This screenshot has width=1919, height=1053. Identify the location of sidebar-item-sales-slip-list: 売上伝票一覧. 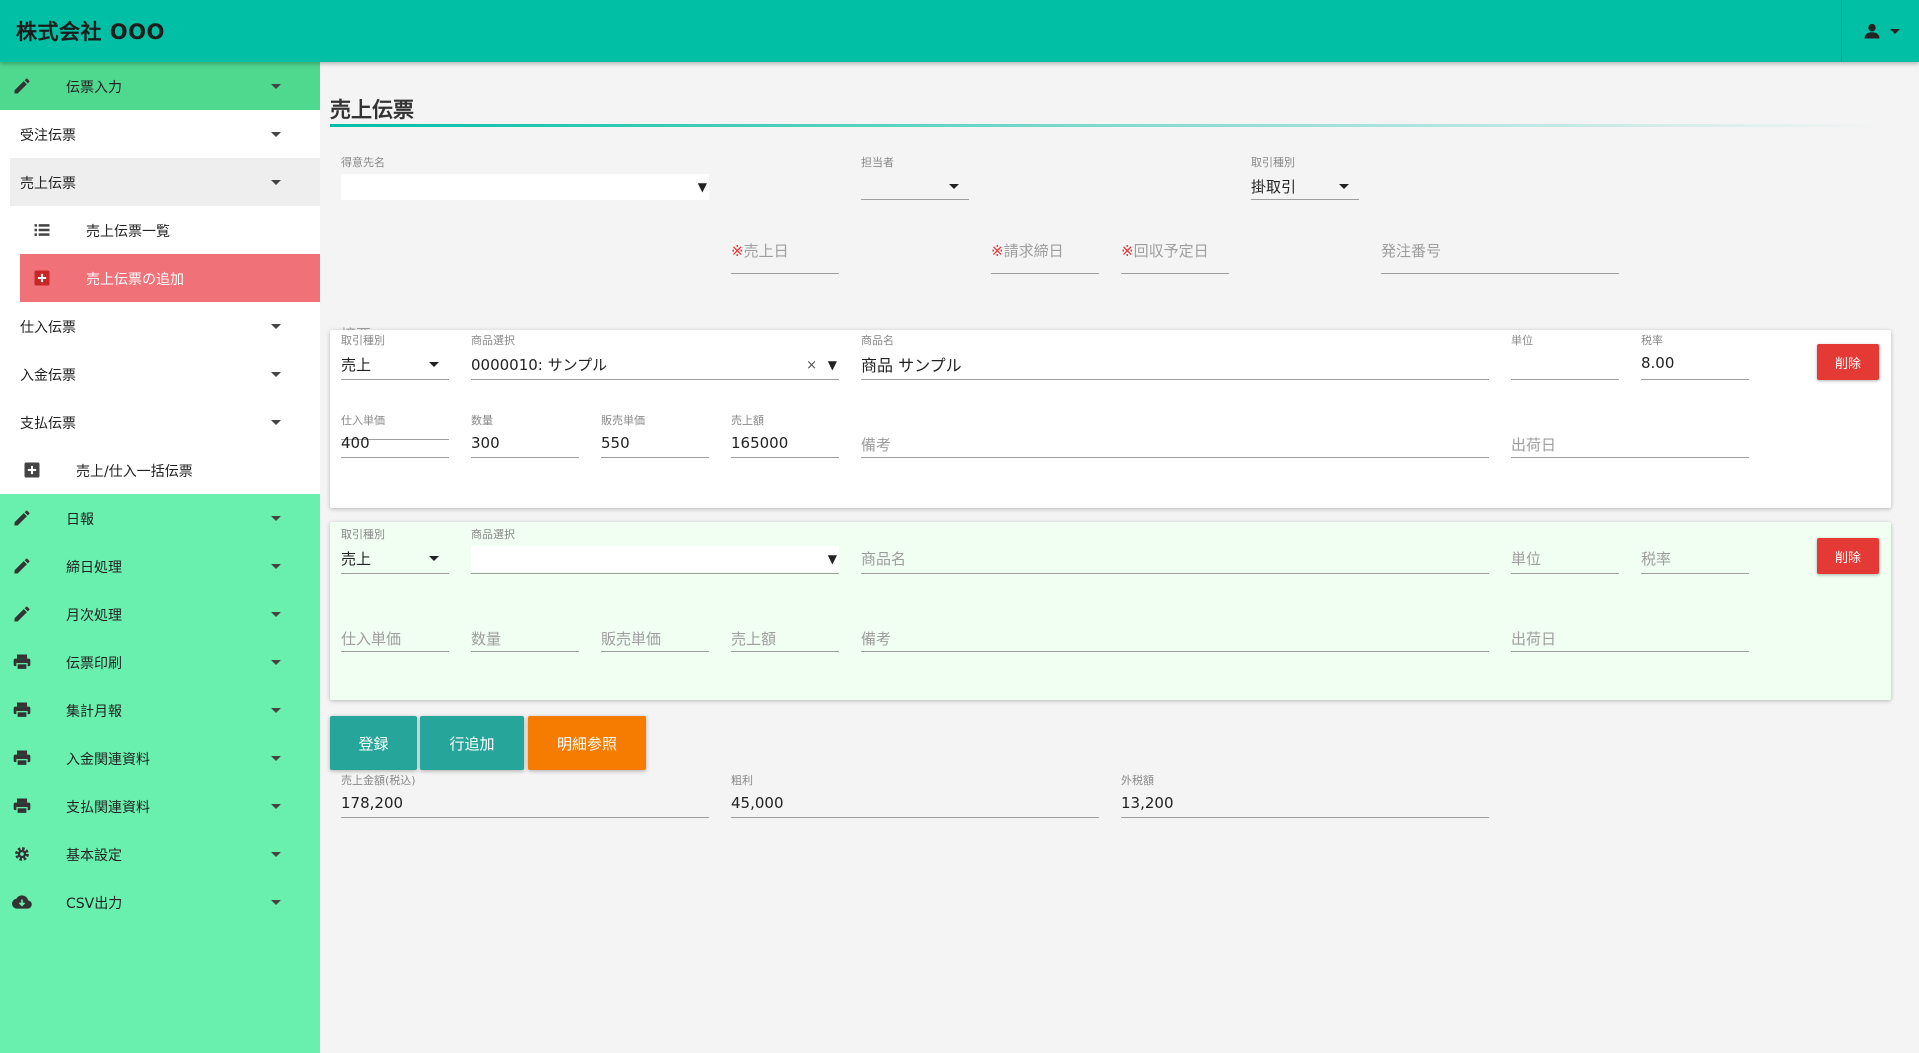
(160, 230).